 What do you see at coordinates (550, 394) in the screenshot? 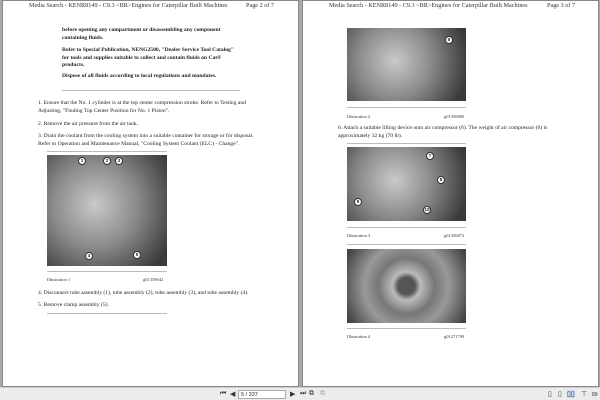
I see `single-page-view-icon: ▯` at bounding box center [550, 394].